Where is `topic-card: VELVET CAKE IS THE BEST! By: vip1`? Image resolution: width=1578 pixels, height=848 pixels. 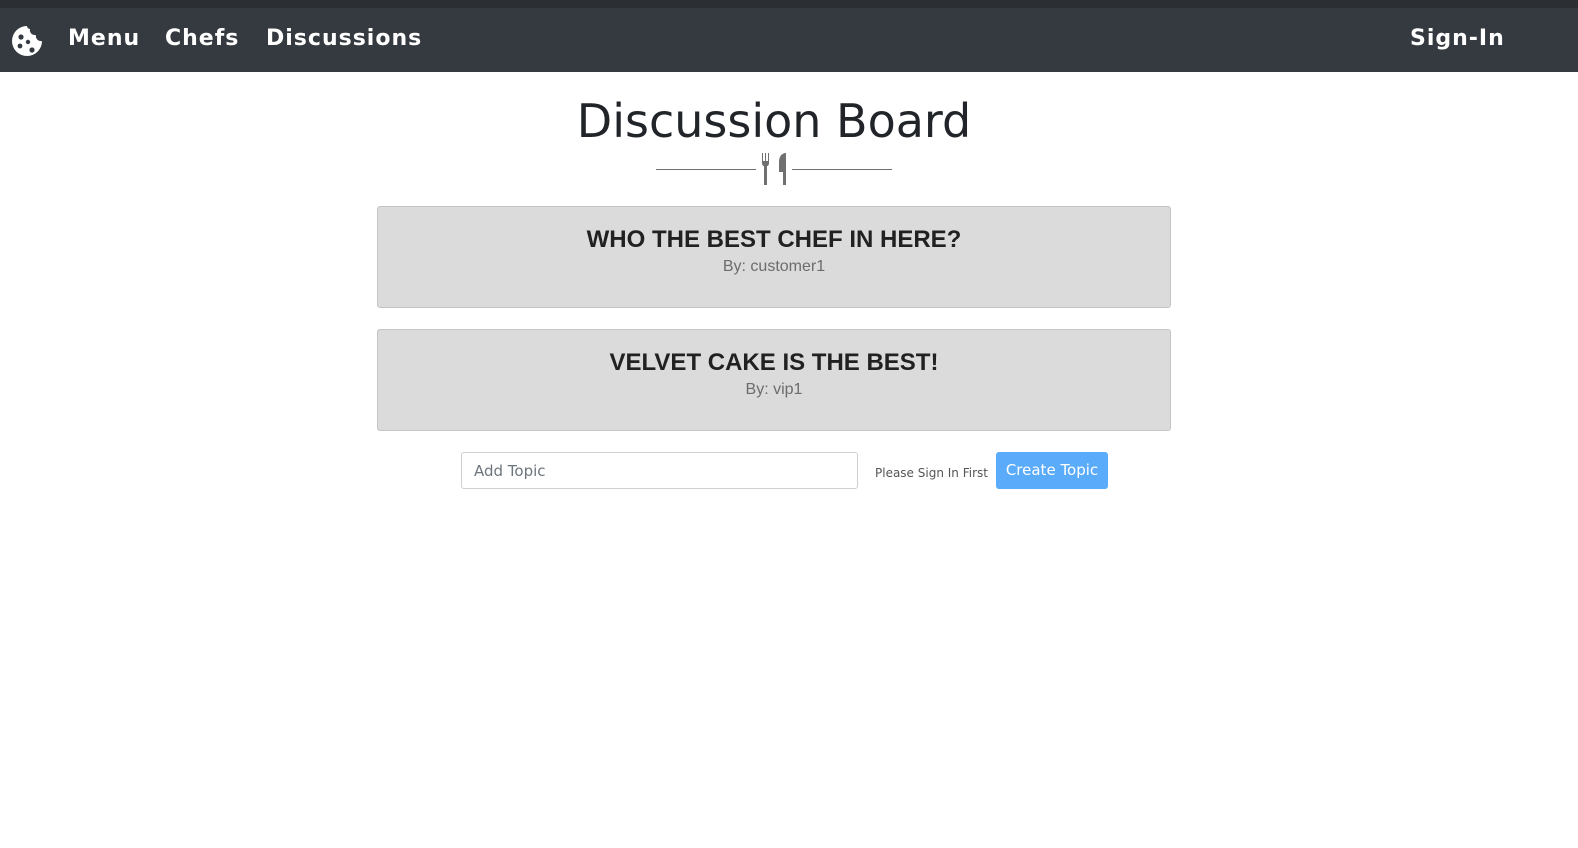
topic-card: VELVET CAKE IS THE BEST! By: vip1 is located at coordinates (774, 380).